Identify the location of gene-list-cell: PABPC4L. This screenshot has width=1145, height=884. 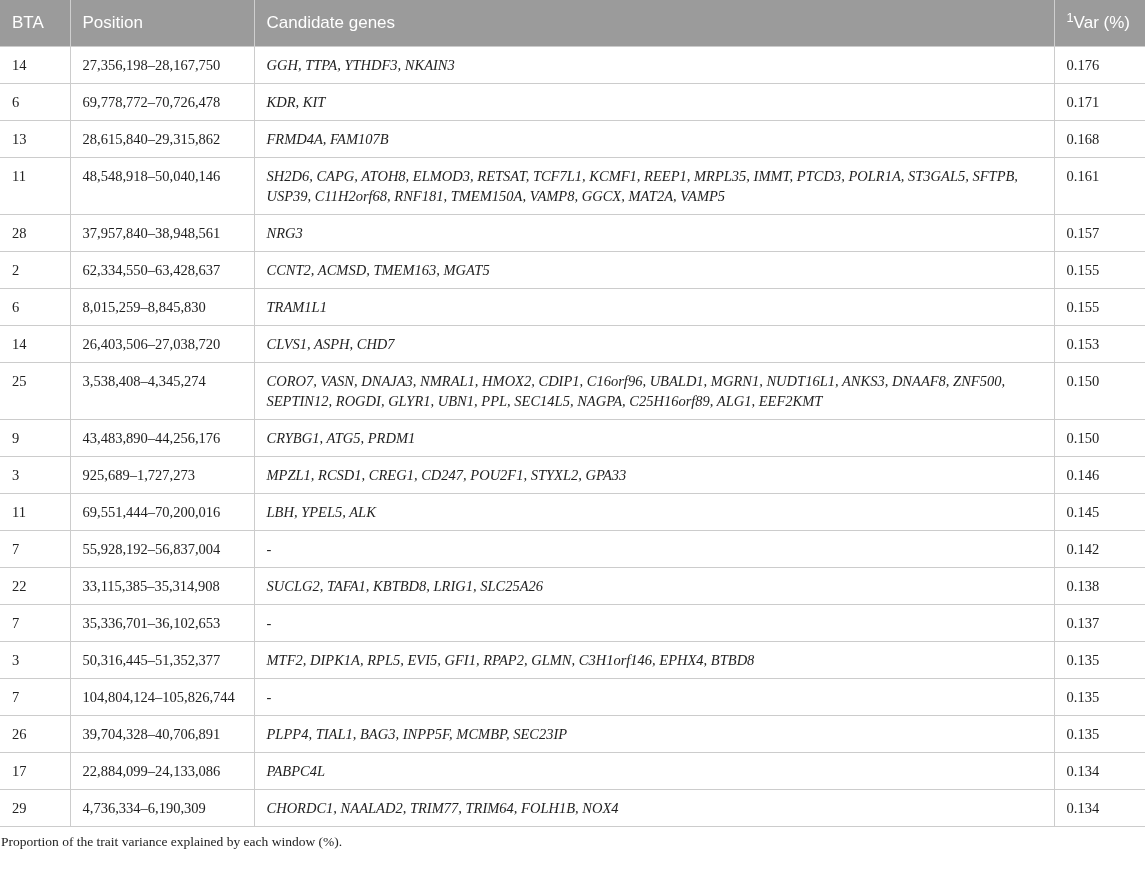
(654, 770).